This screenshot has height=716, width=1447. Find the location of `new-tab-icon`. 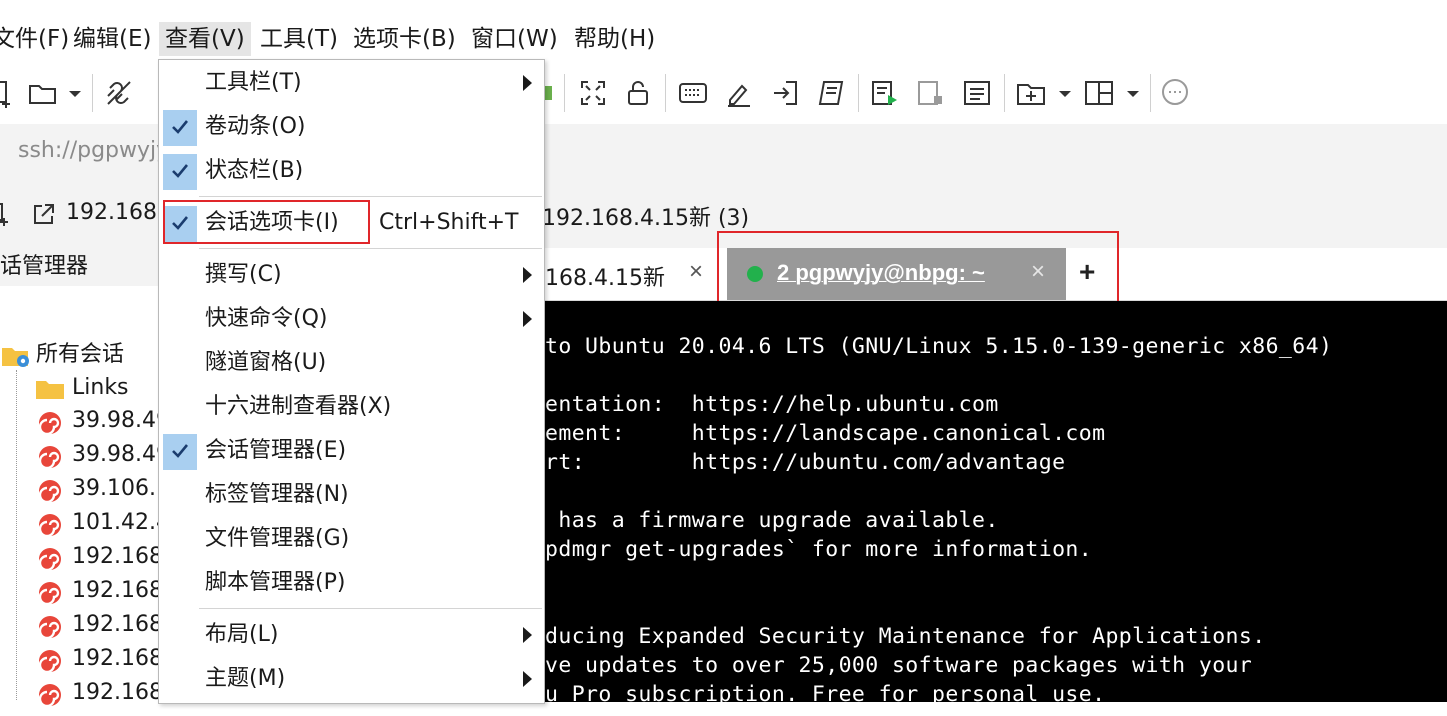

new-tab-icon is located at coordinates (1031, 93).